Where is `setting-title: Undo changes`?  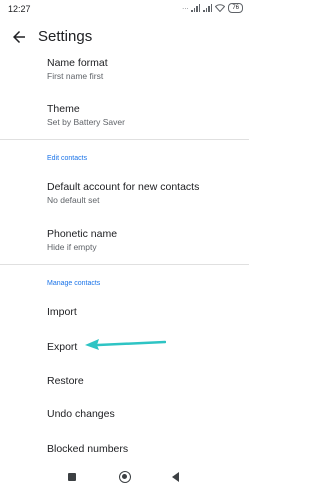
setting-title: Undo changes is located at coordinates (81, 414).